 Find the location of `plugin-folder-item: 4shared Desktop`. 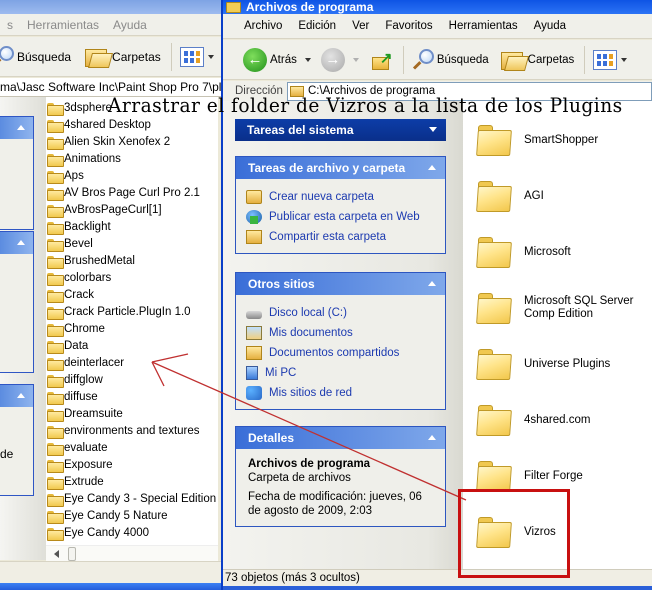

plugin-folder-item: 4shared Desktop is located at coordinates (132, 124).